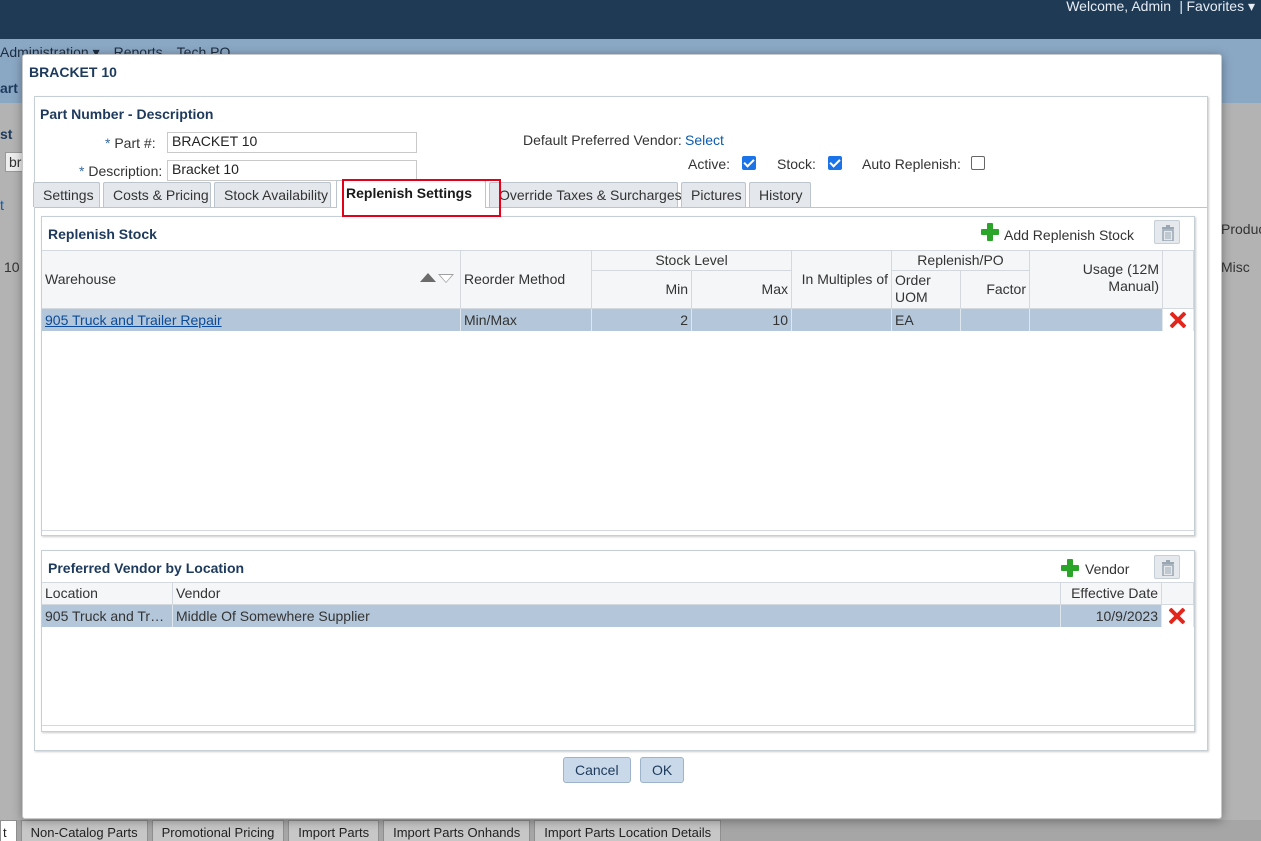 The height and width of the screenshot is (841, 1261). Describe the element at coordinates (742, 320) in the screenshot. I see `cell-max: 10` at that location.